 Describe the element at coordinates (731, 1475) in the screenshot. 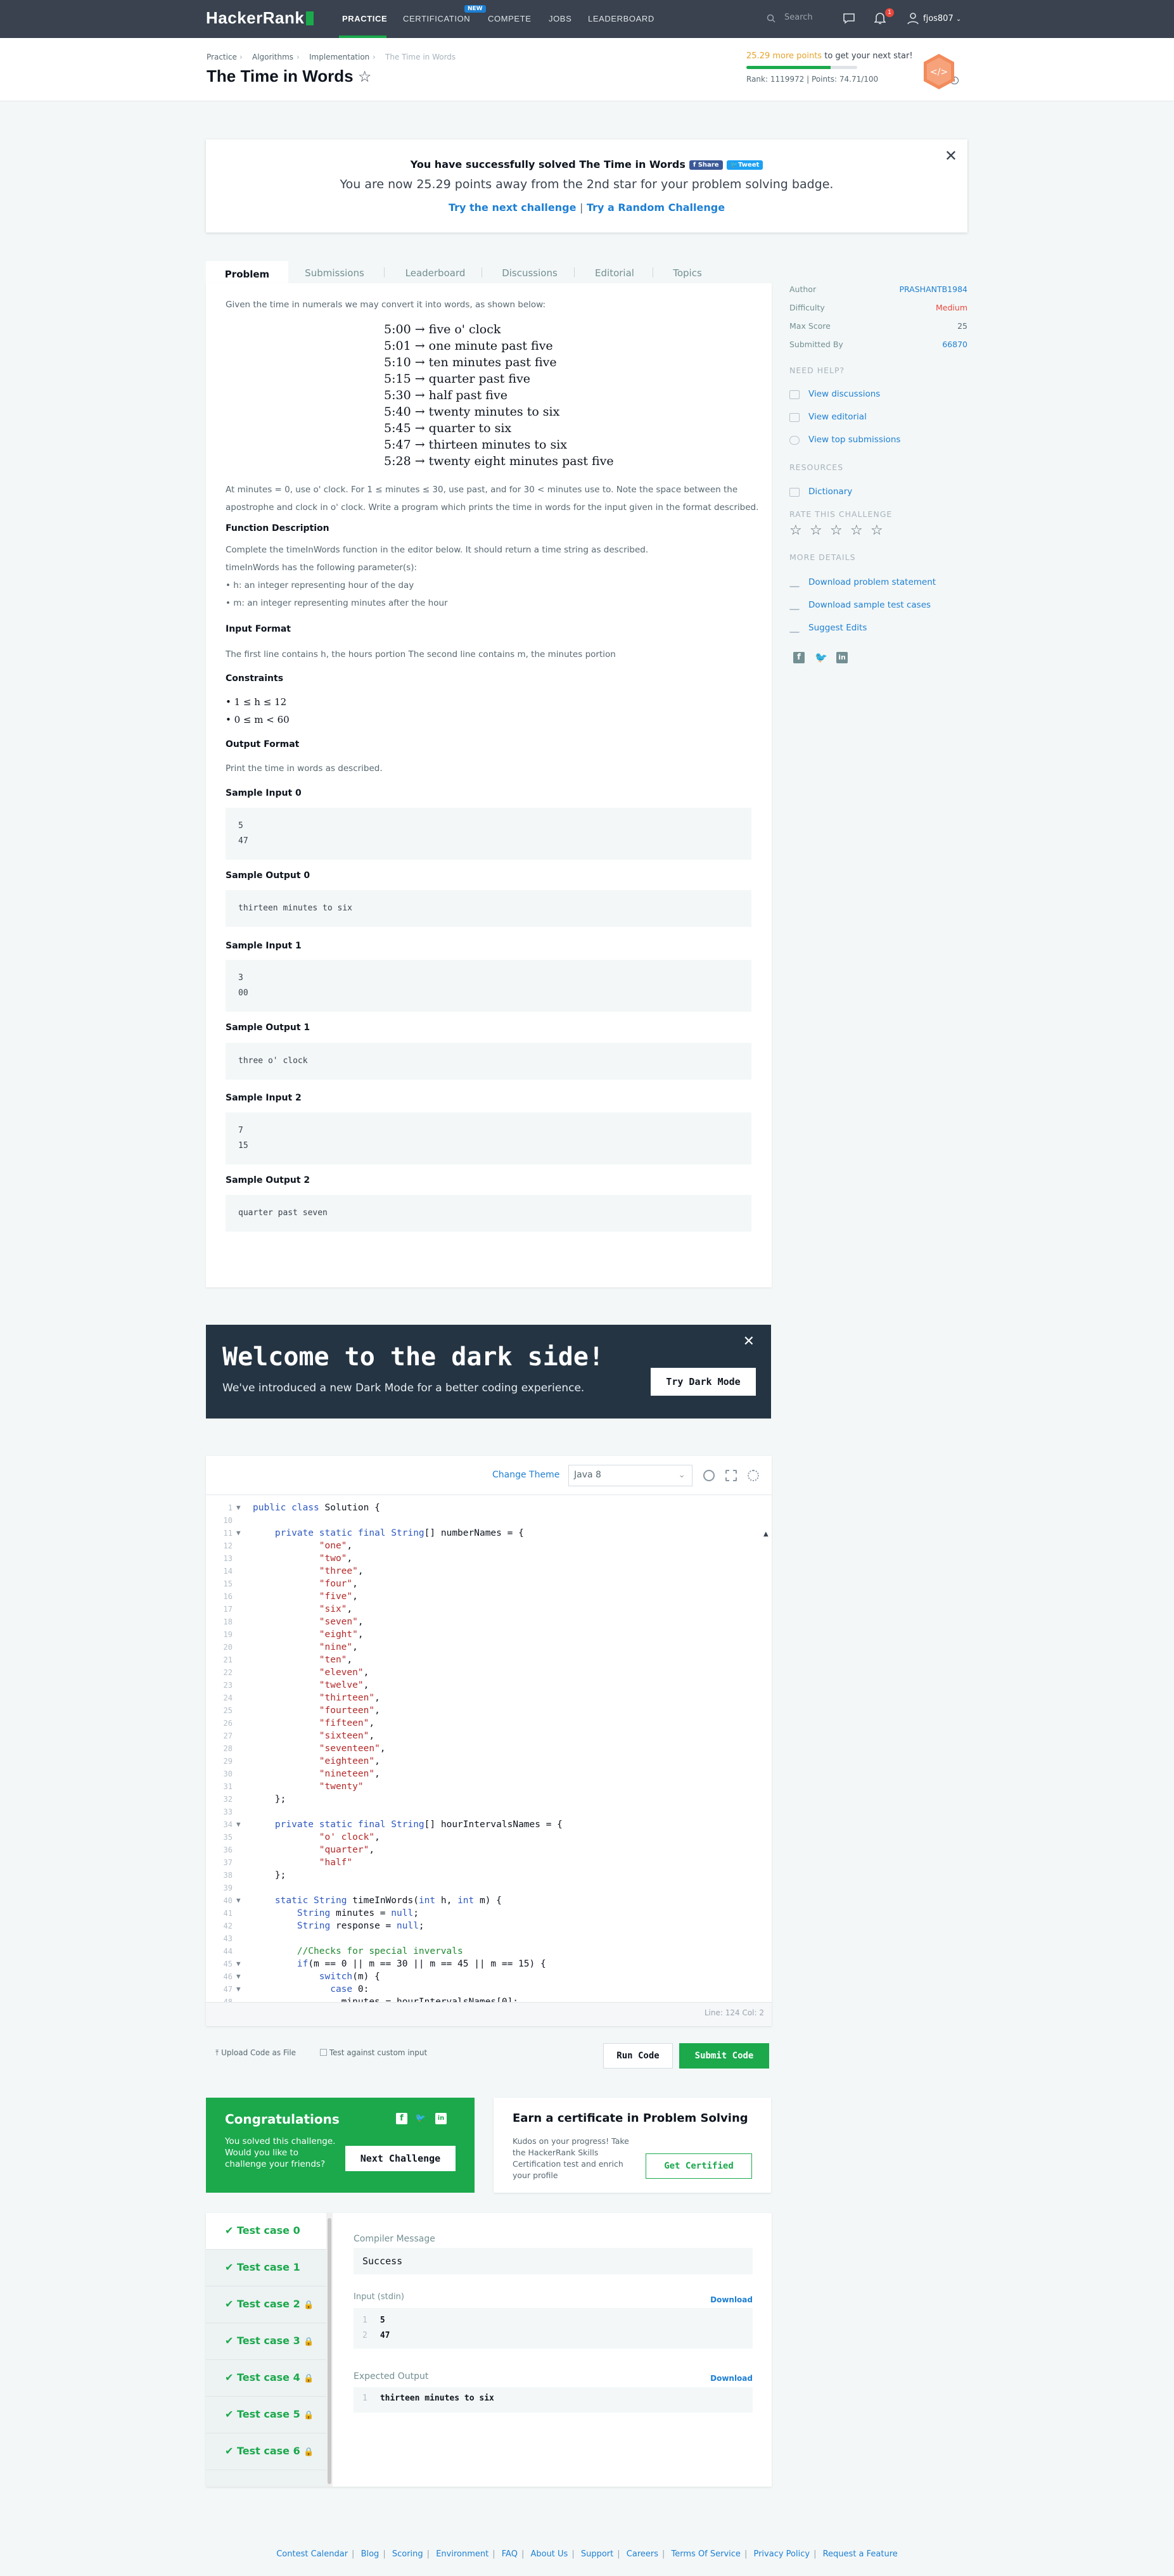

I see `fullscreen-icon` at that location.